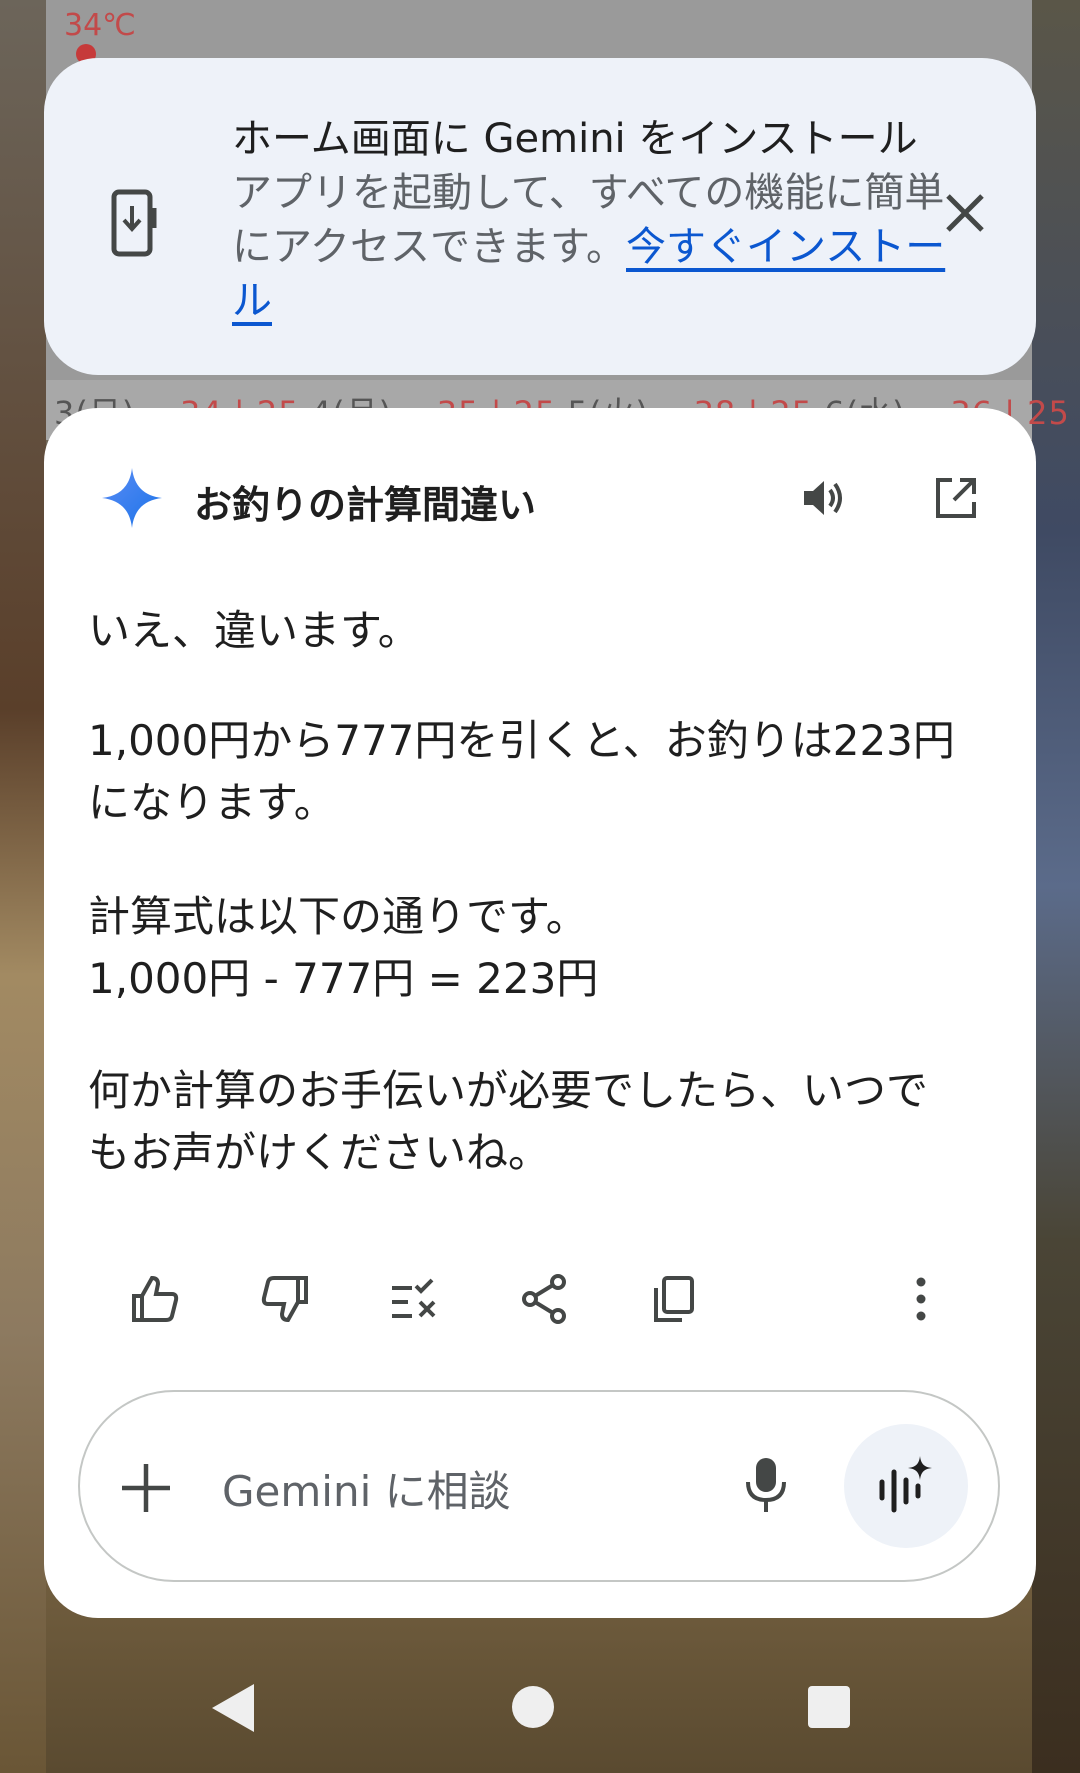  I want to click on response-paragraph-1: いえ、違います。, so click(254, 630).